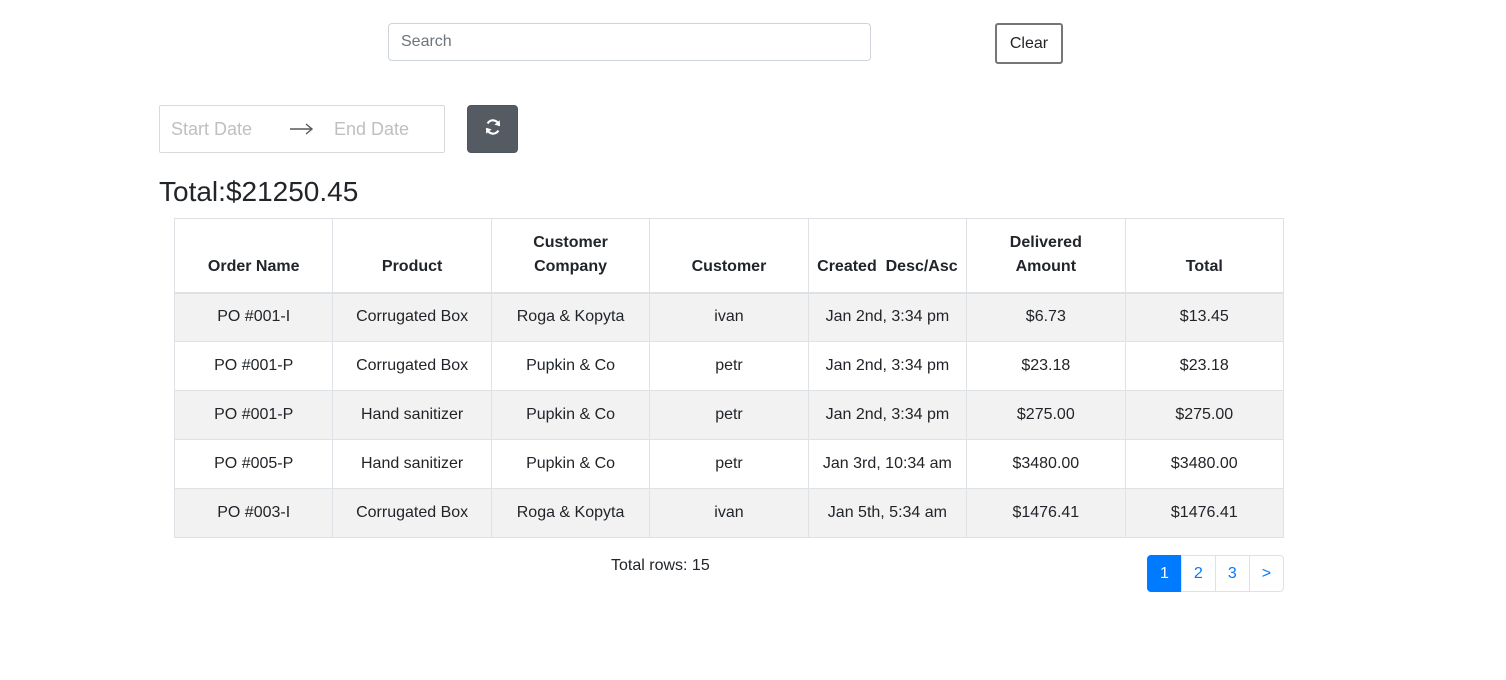 This screenshot has height=680, width=1506. I want to click on column-header-line: Order Name, so click(253, 266).